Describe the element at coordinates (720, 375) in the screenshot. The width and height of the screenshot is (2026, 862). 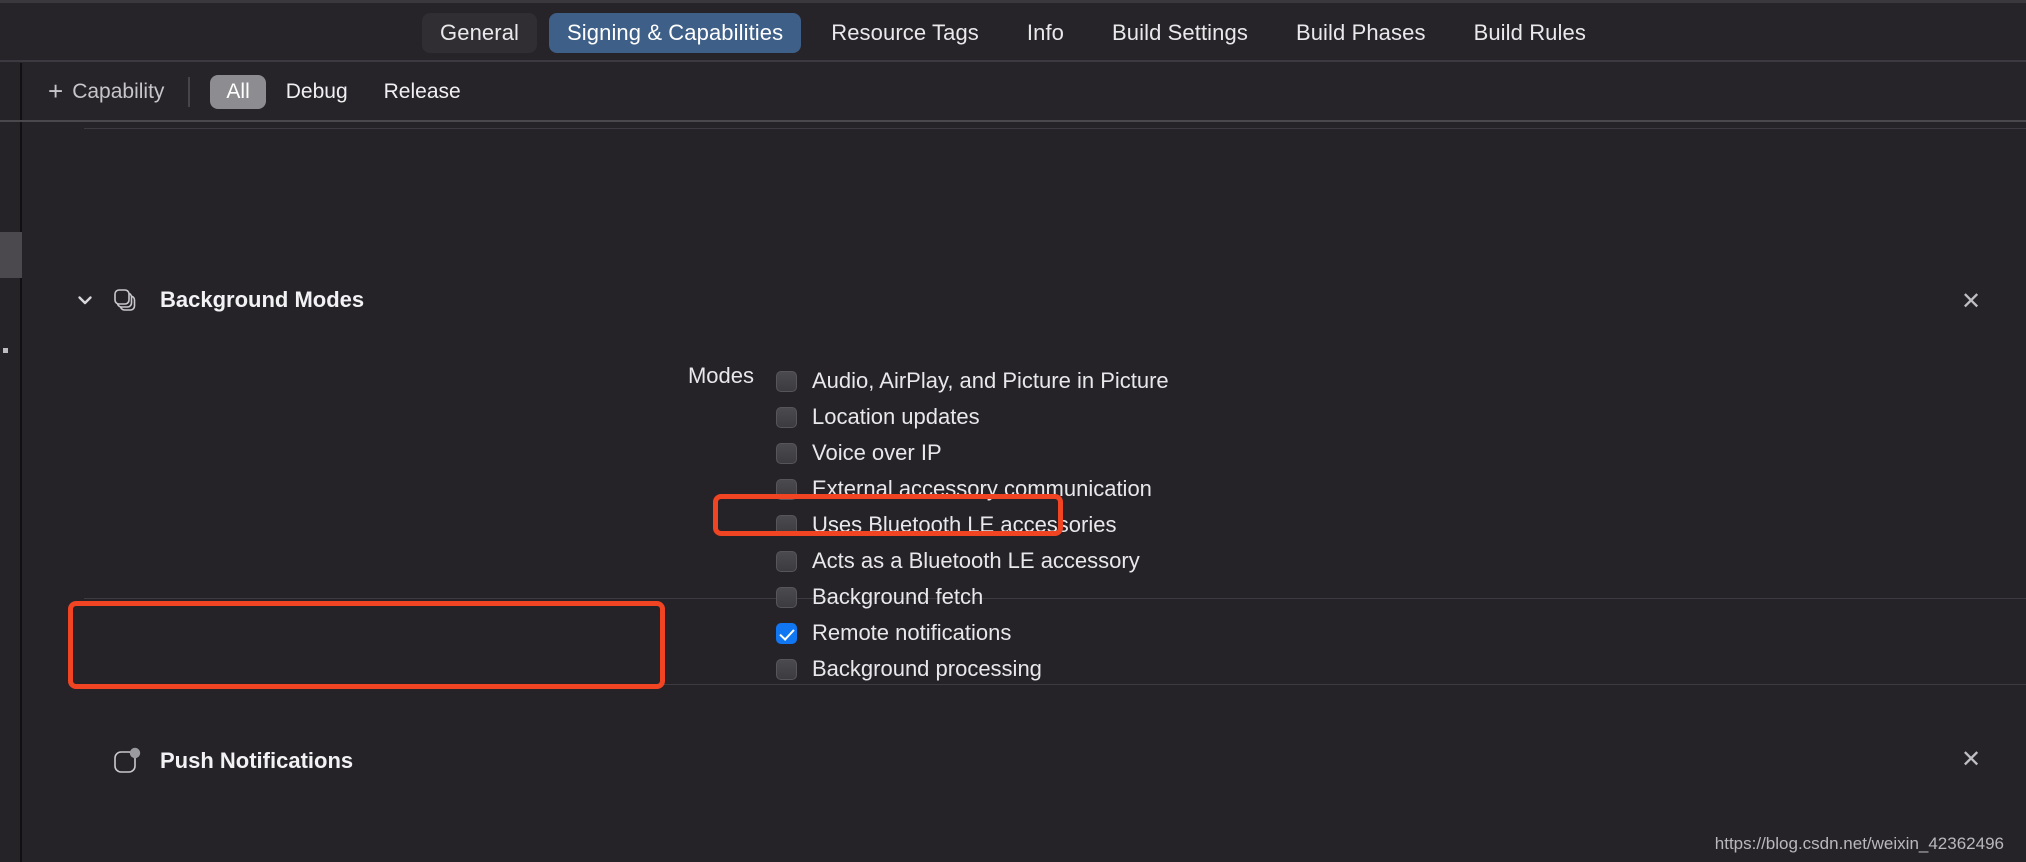
I see `modes-field-label: Modes` at that location.